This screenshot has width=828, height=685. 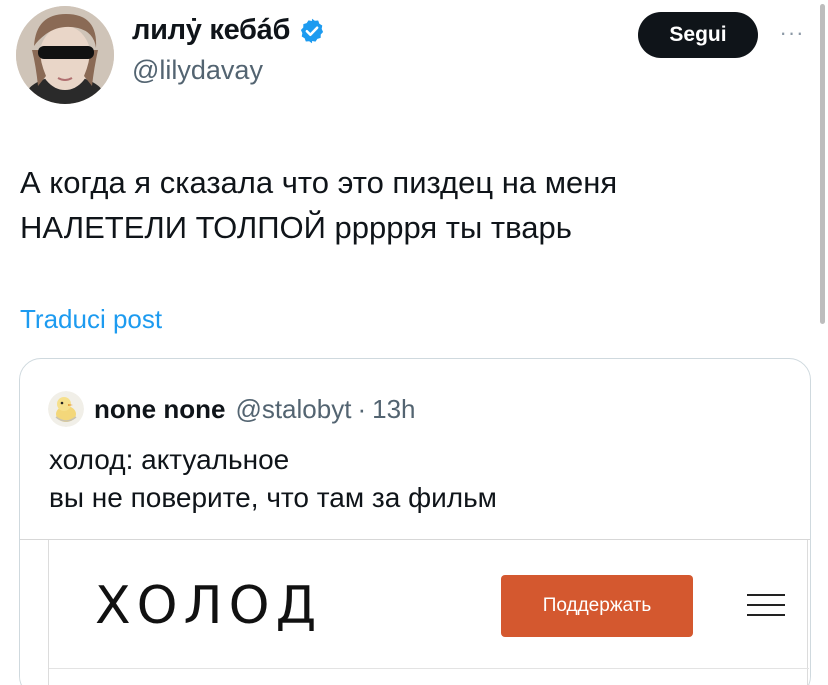 What do you see at coordinates (66, 409) in the screenshot?
I see `quoted-author-avatar` at bounding box center [66, 409].